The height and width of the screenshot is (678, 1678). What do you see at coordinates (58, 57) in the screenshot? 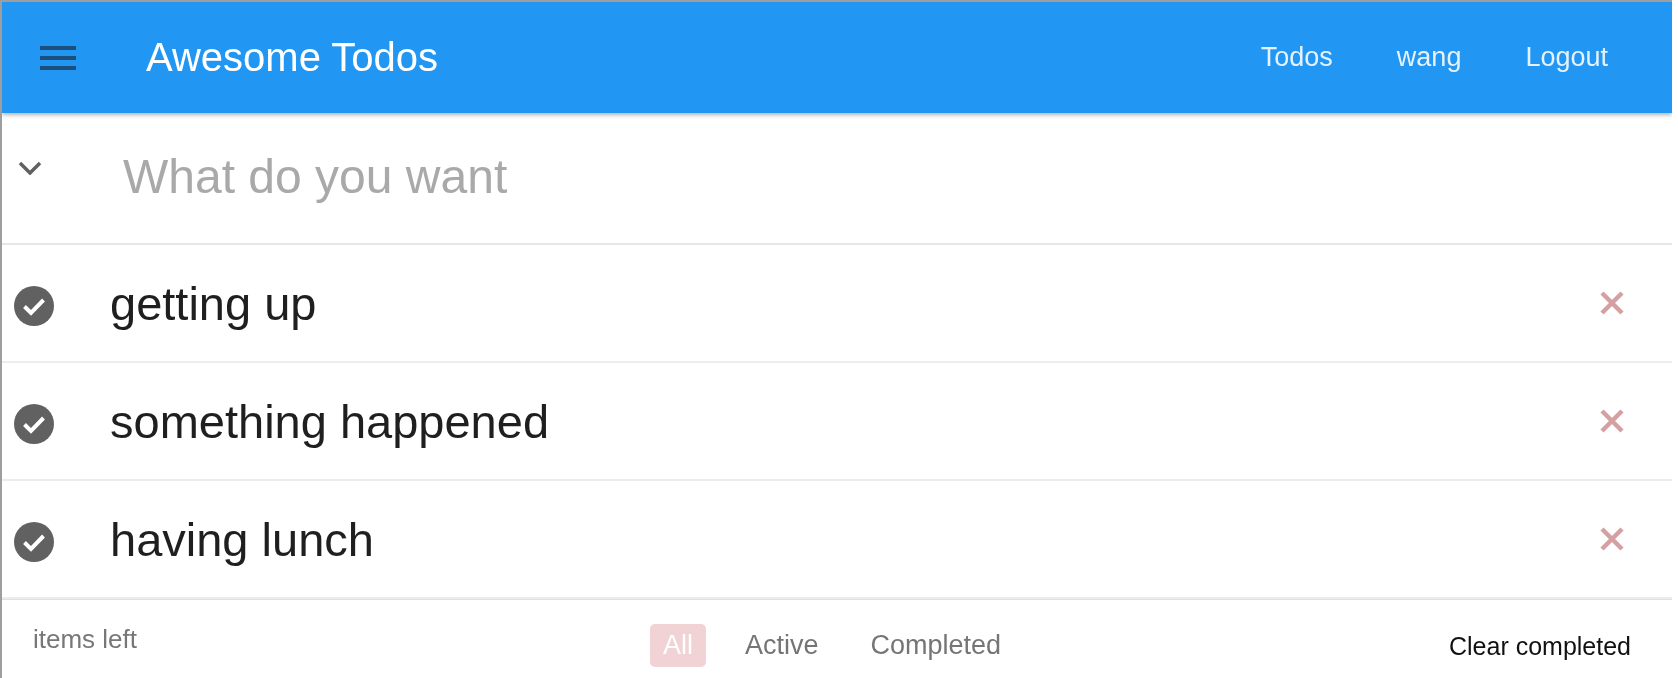
I see `menu-icon` at bounding box center [58, 57].